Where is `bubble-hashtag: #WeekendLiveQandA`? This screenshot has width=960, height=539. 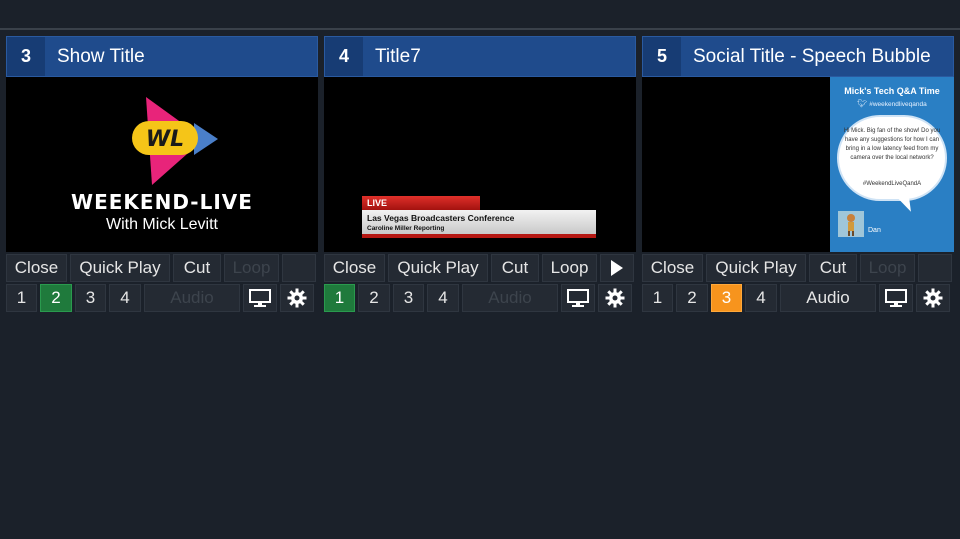
bubble-hashtag: #WeekendLiveQandA is located at coordinates (892, 184).